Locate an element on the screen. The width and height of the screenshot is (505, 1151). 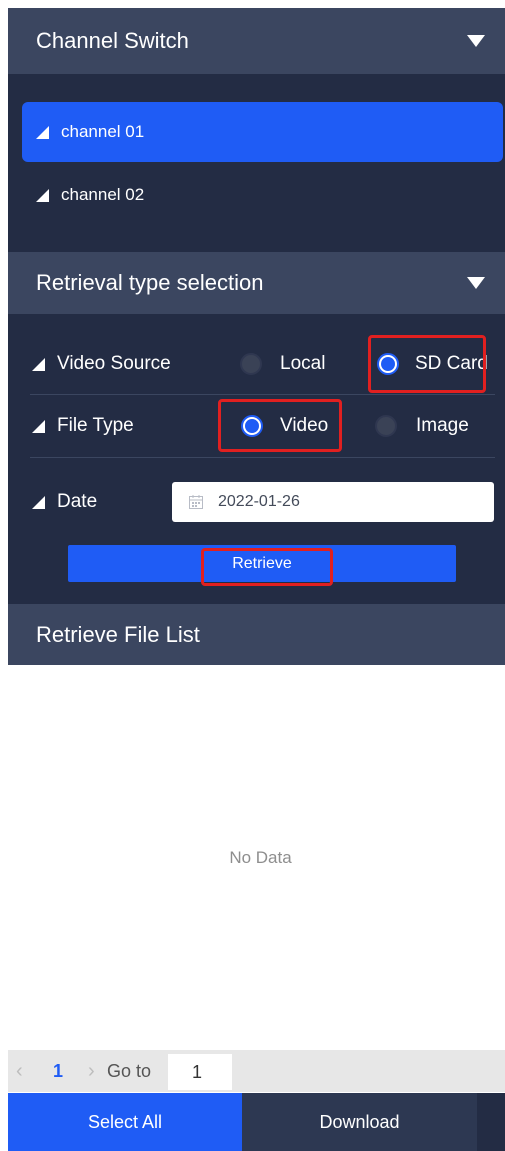
bottom-bar-edge is located at coordinates (491, 1122).